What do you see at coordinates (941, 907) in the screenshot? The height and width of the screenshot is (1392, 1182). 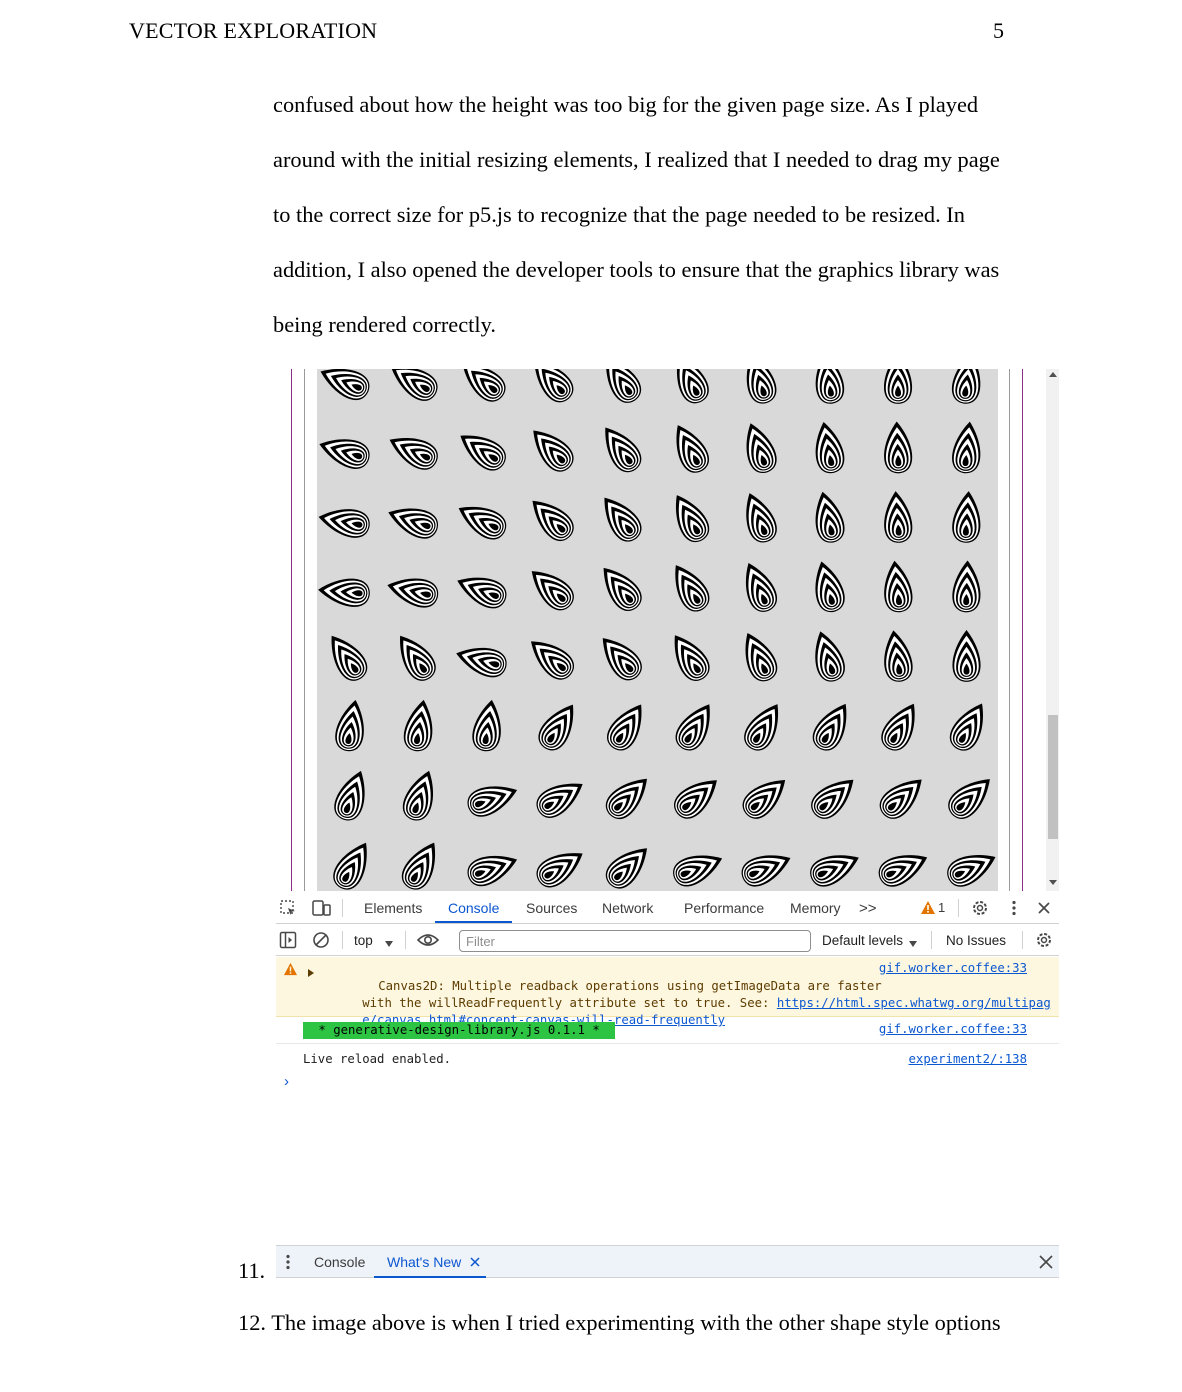 I see `warning-count: 1` at bounding box center [941, 907].